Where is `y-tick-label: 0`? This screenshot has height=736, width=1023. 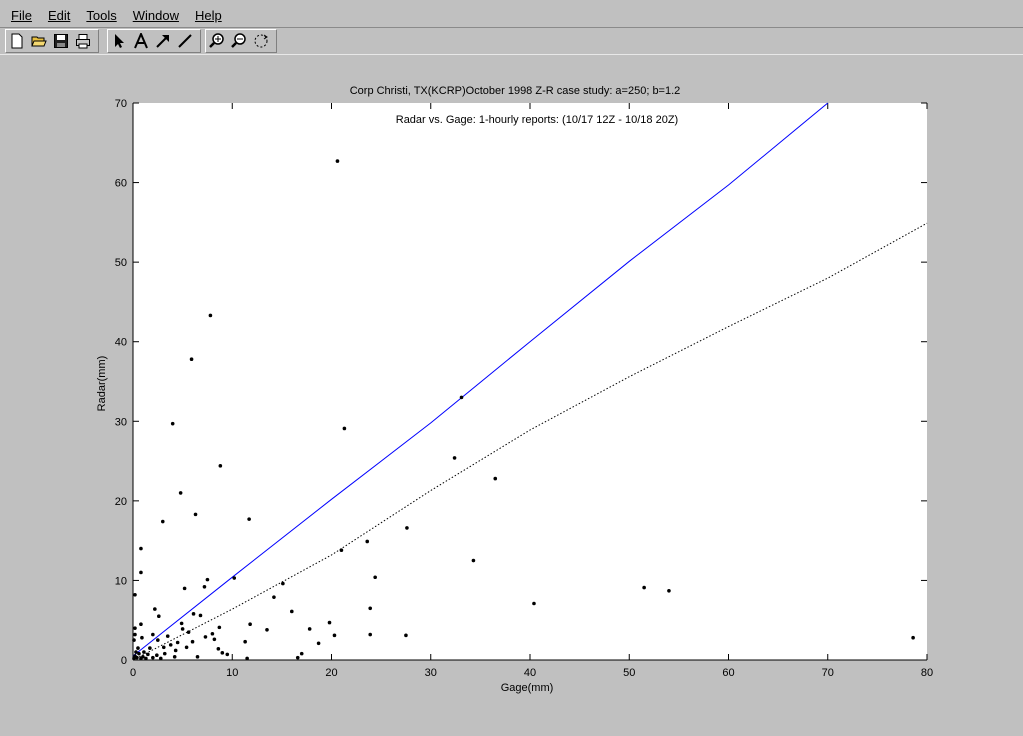 y-tick-label: 0 is located at coordinates (124, 661).